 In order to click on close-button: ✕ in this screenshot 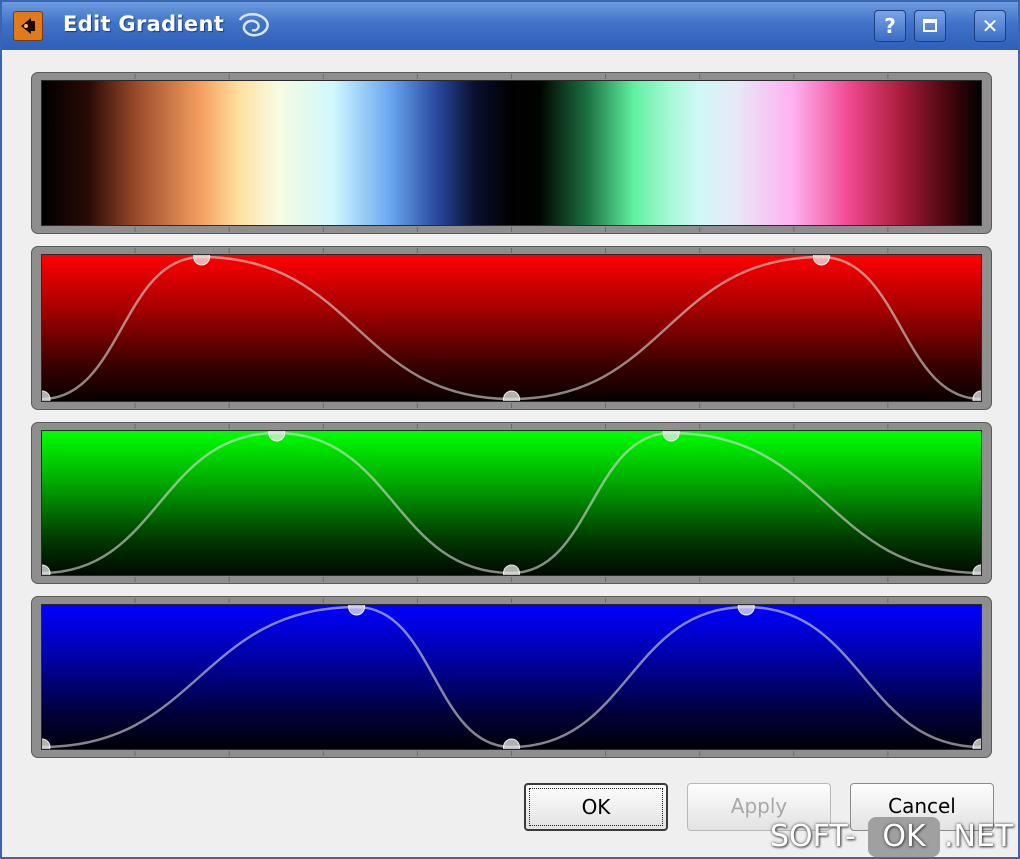, I will do `click(990, 26)`.